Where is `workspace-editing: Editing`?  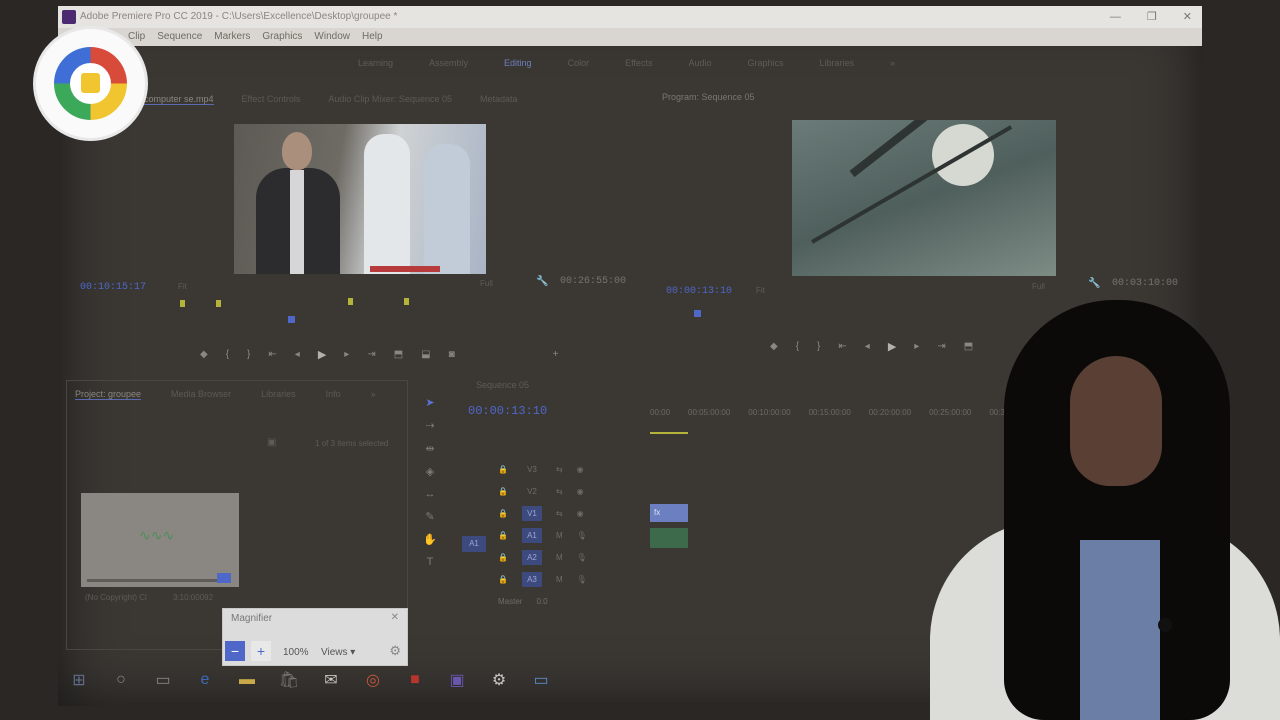 workspace-editing: Editing is located at coordinates (518, 63).